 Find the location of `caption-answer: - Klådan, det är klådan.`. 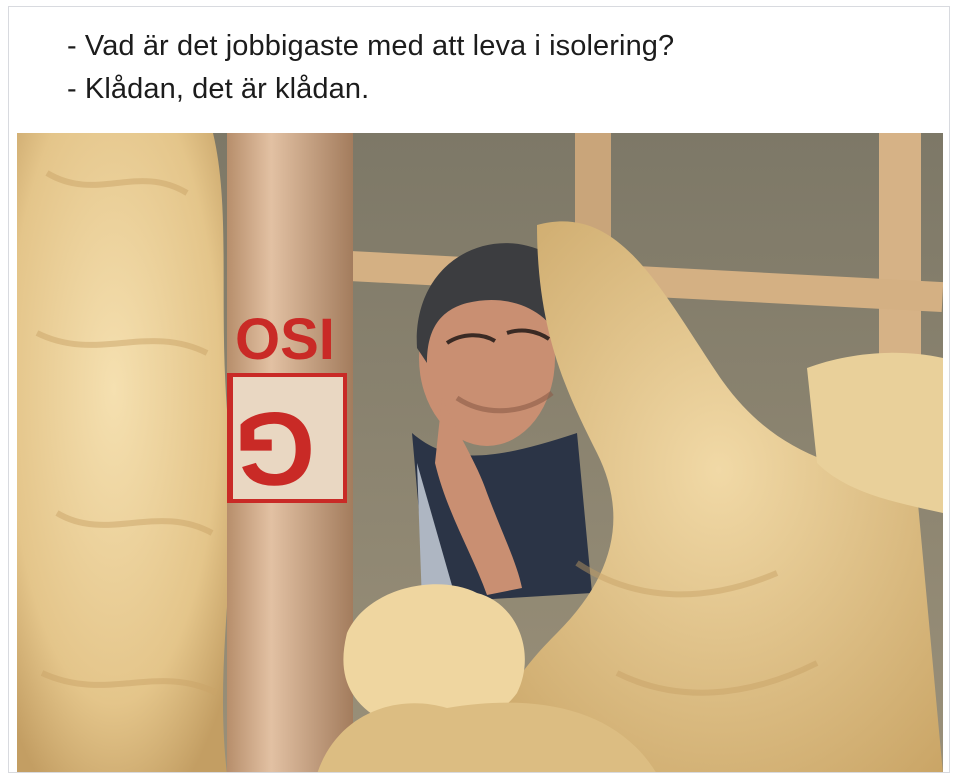

caption-answer: - Klådan, det är klådan. is located at coordinates (218, 89).